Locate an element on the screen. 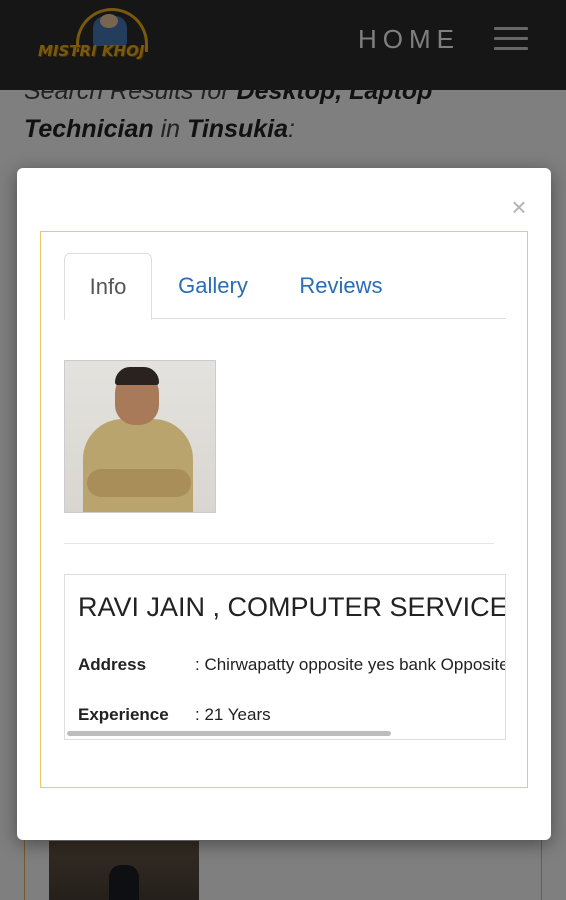 The width and height of the screenshot is (566, 900). tab-reviews: Reviews is located at coordinates (341, 286).